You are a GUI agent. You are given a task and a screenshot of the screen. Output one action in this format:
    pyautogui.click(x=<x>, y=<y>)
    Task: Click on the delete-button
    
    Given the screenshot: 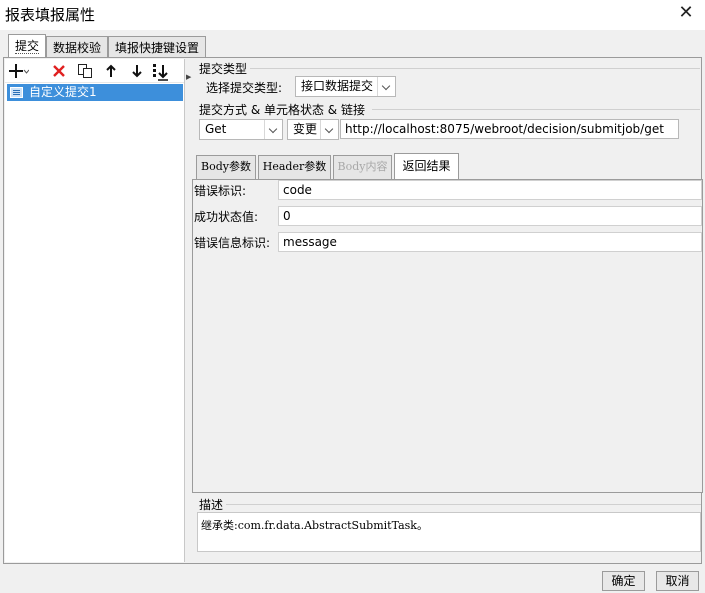 What is the action you would take?
    pyautogui.click(x=59, y=71)
    